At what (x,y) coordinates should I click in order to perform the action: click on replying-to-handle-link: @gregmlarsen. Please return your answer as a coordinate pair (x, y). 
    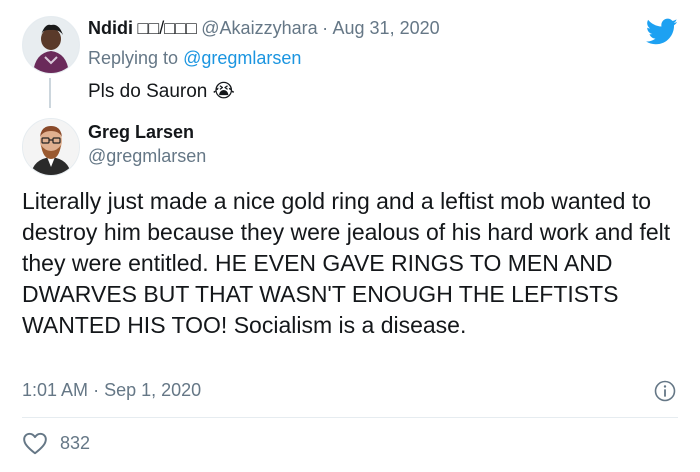
    Looking at the image, I should click on (242, 58).